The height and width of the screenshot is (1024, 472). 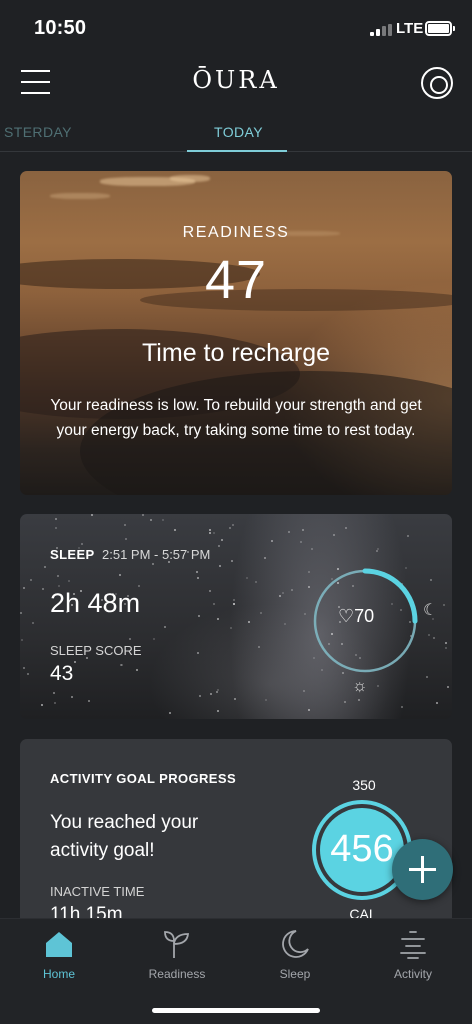 What do you see at coordinates (437, 83) in the screenshot?
I see `ring-icon` at bounding box center [437, 83].